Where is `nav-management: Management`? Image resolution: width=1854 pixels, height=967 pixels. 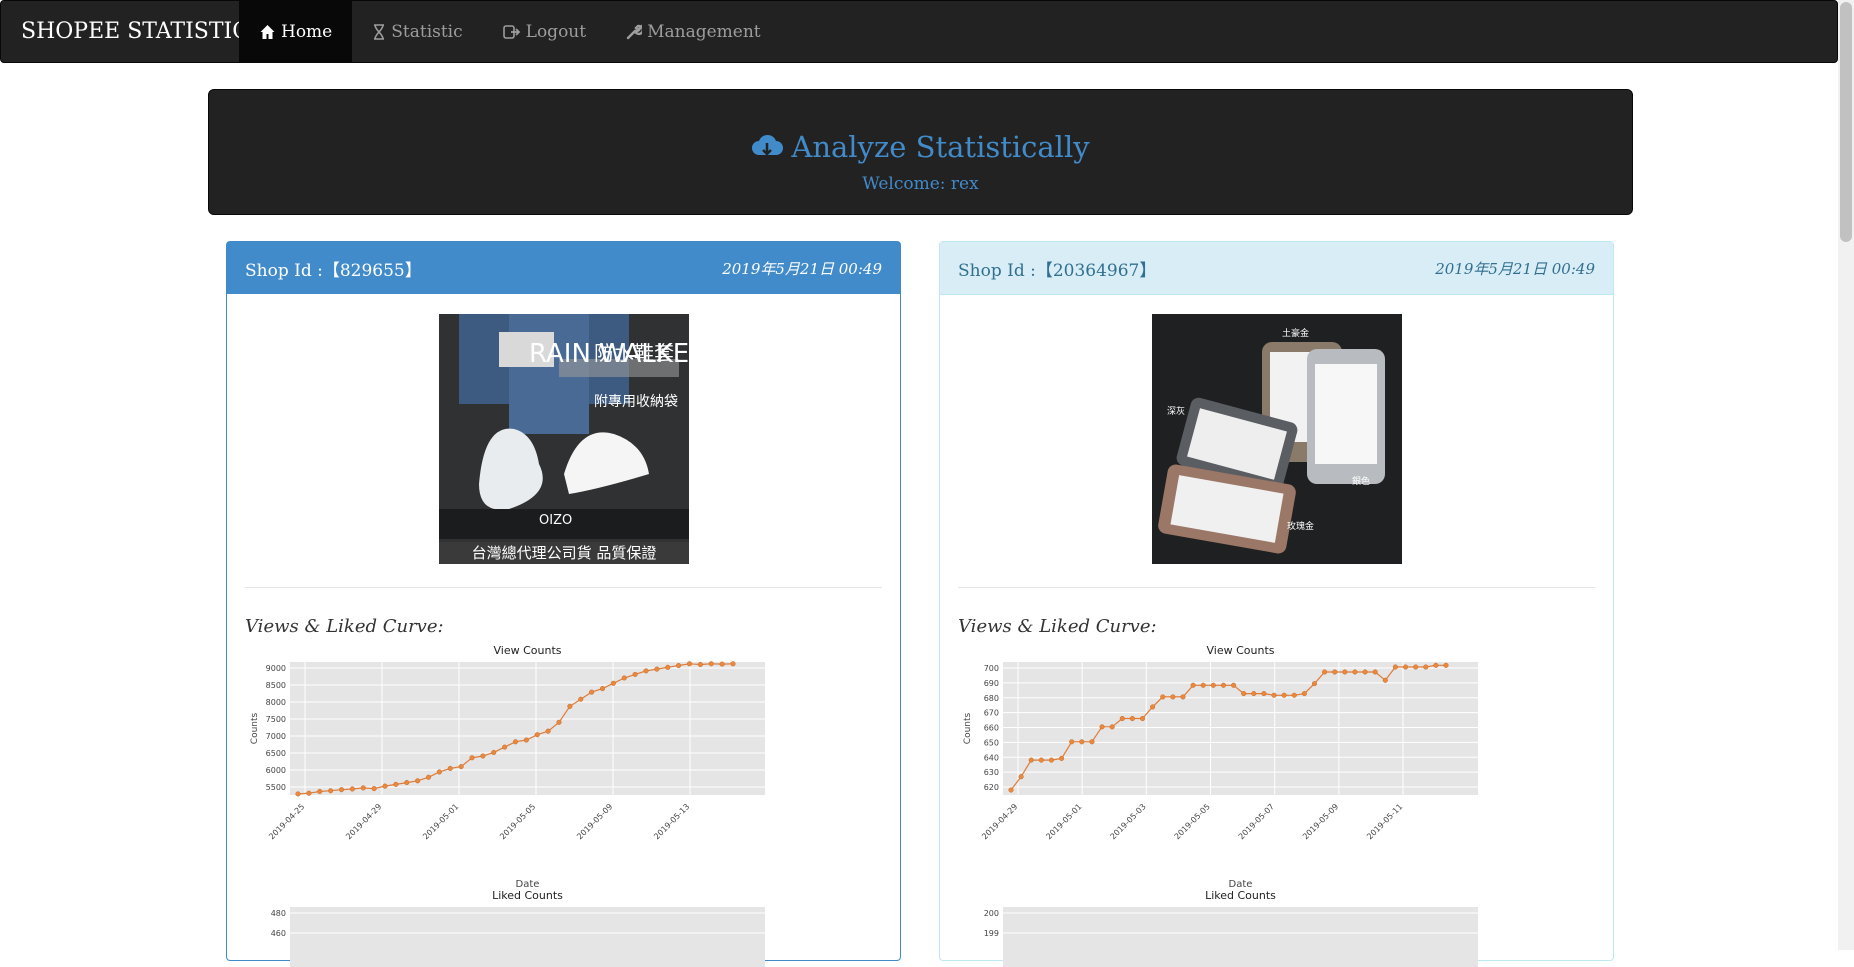 nav-management: Management is located at coordinates (693, 32).